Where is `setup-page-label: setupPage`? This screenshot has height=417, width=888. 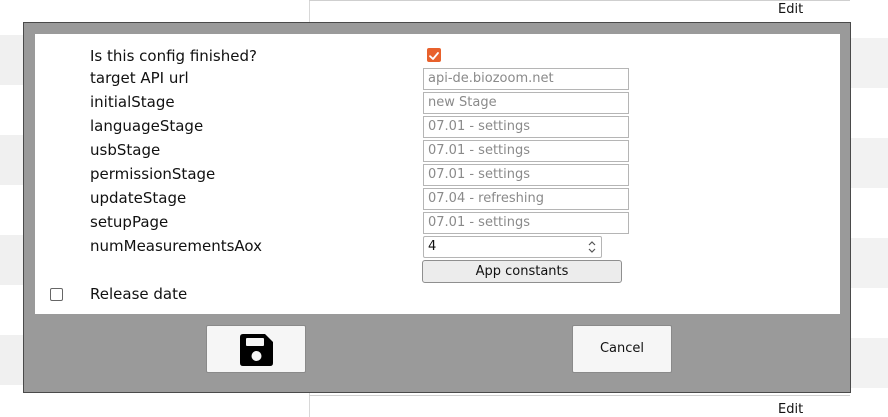
setup-page-label: setupPage is located at coordinates (129, 222).